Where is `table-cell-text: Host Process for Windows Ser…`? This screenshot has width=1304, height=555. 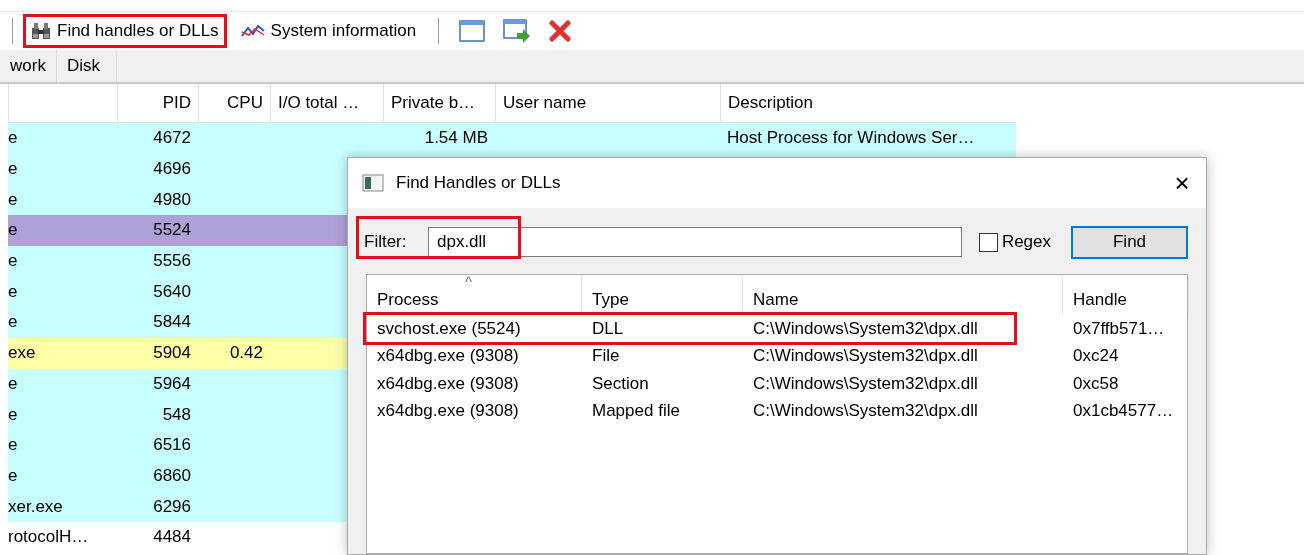
table-cell-text: Host Process for Windows Ser… is located at coordinates (851, 138).